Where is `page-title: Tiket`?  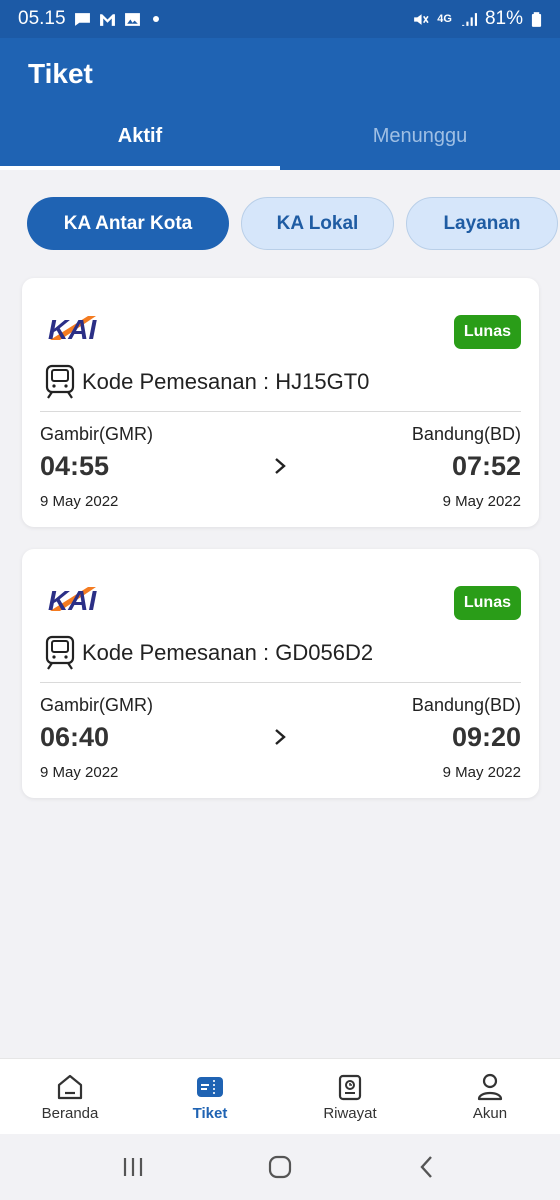 page-title: Tiket is located at coordinates (60, 73).